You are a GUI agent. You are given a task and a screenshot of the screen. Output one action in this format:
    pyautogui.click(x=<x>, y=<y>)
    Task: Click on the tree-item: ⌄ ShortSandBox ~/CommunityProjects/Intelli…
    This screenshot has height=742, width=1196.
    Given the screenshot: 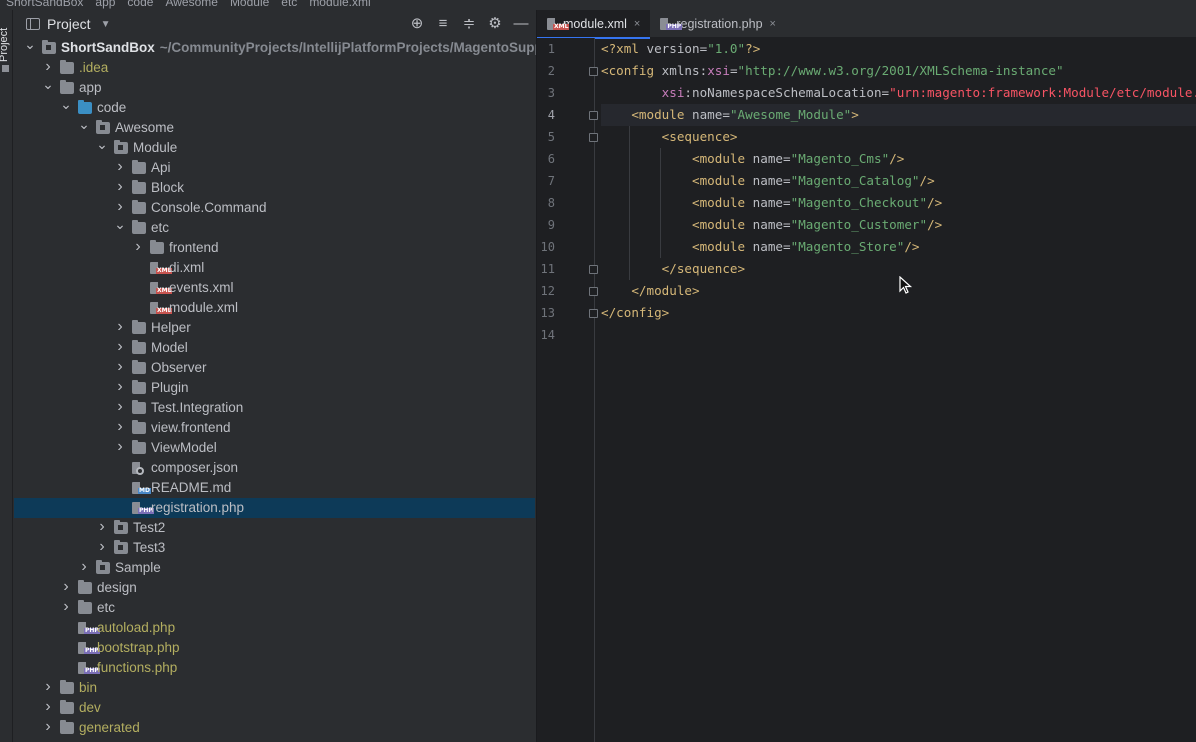 What is the action you would take?
    pyautogui.click(x=289, y=47)
    